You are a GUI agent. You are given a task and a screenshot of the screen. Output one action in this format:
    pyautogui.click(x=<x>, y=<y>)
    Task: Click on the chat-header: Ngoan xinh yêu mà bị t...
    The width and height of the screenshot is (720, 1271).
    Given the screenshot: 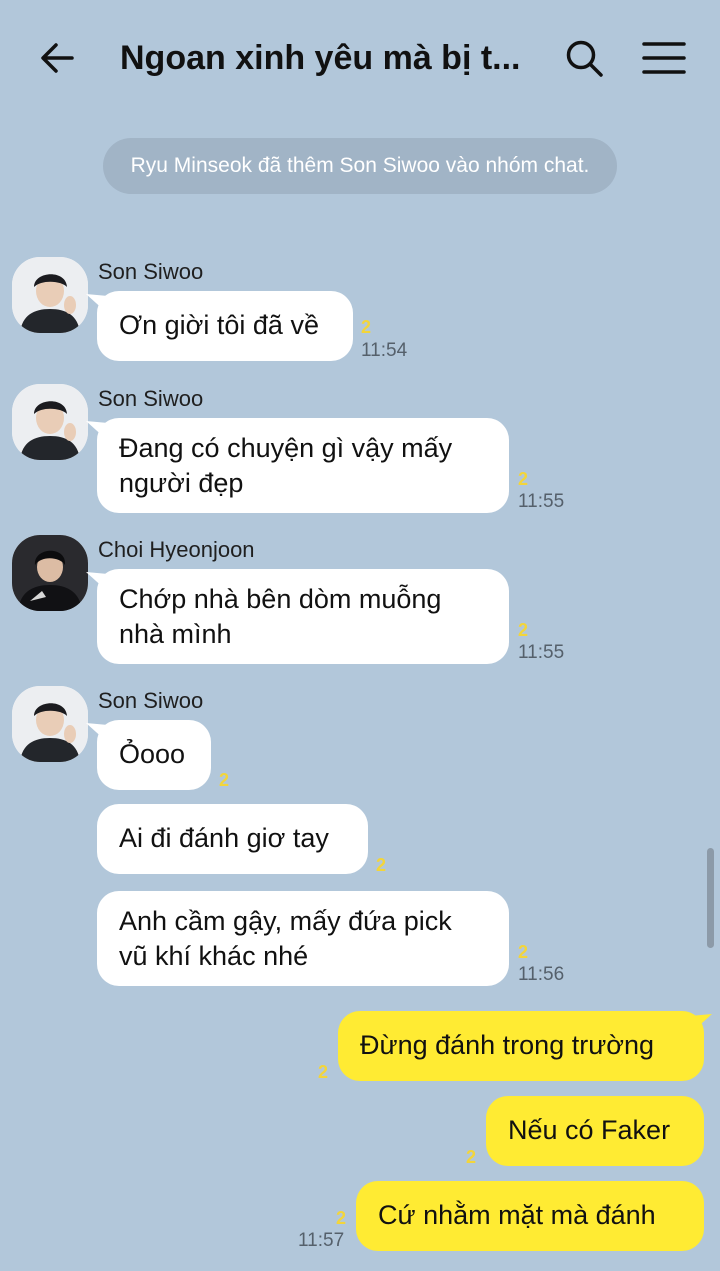 What is the action you would take?
    pyautogui.click(x=360, y=57)
    